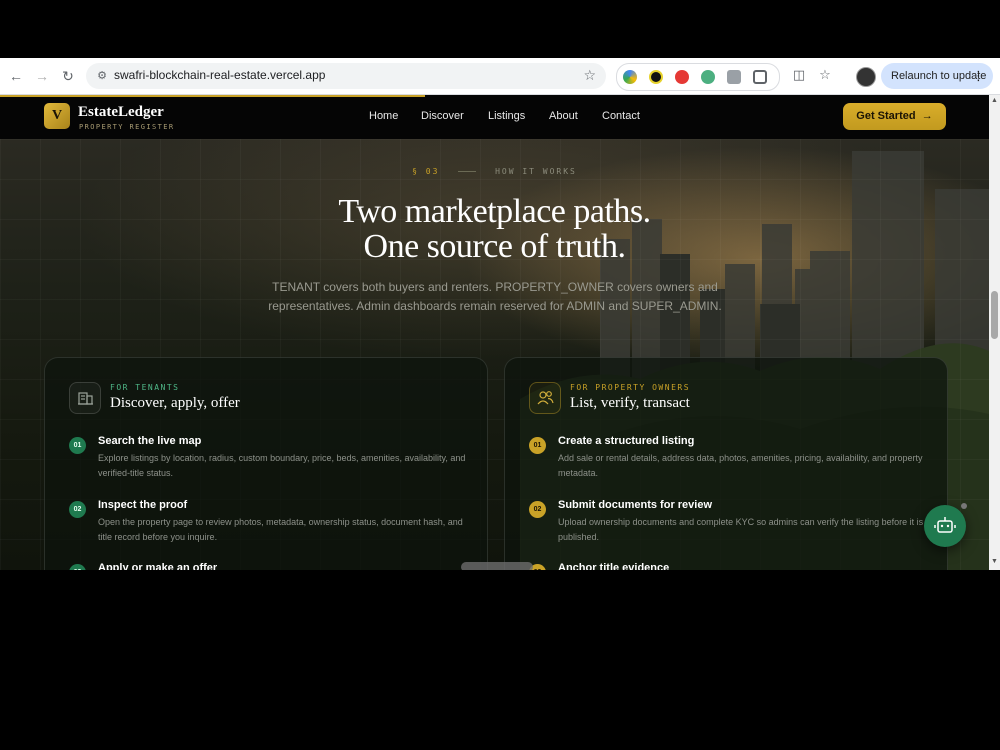 The width and height of the screenshot is (1000, 750). I want to click on kebab-menu-icon: ⋮, so click(978, 76).